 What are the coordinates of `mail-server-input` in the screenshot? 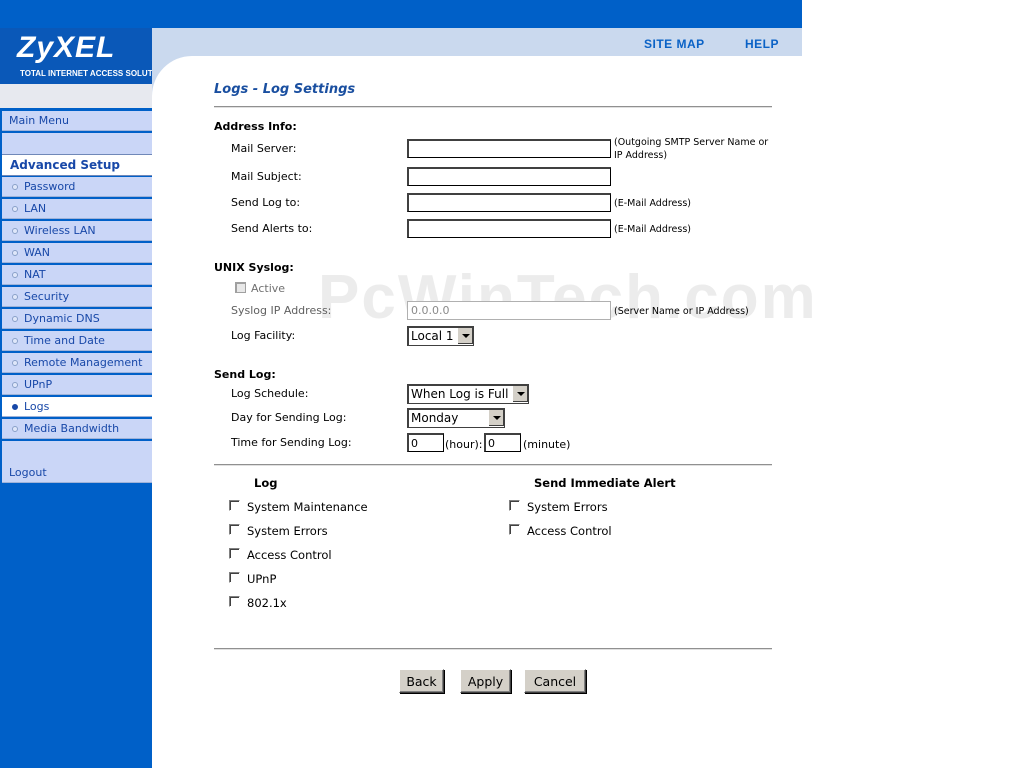 It's located at (509, 148).